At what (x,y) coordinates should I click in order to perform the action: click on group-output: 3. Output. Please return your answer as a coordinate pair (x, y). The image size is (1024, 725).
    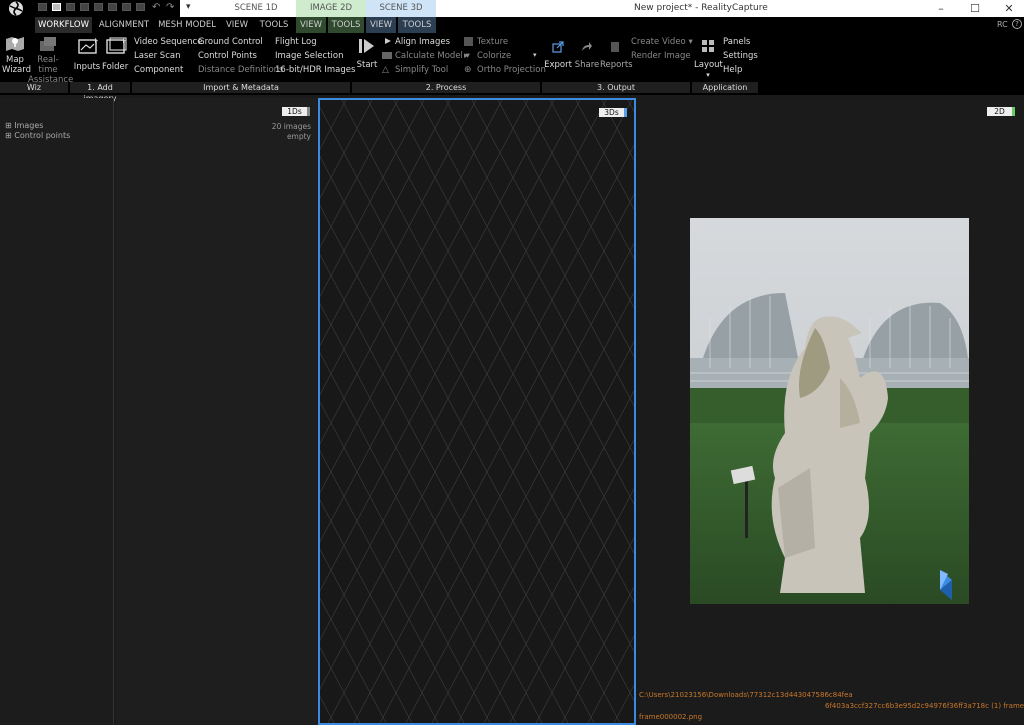
    Looking at the image, I should click on (616, 87).